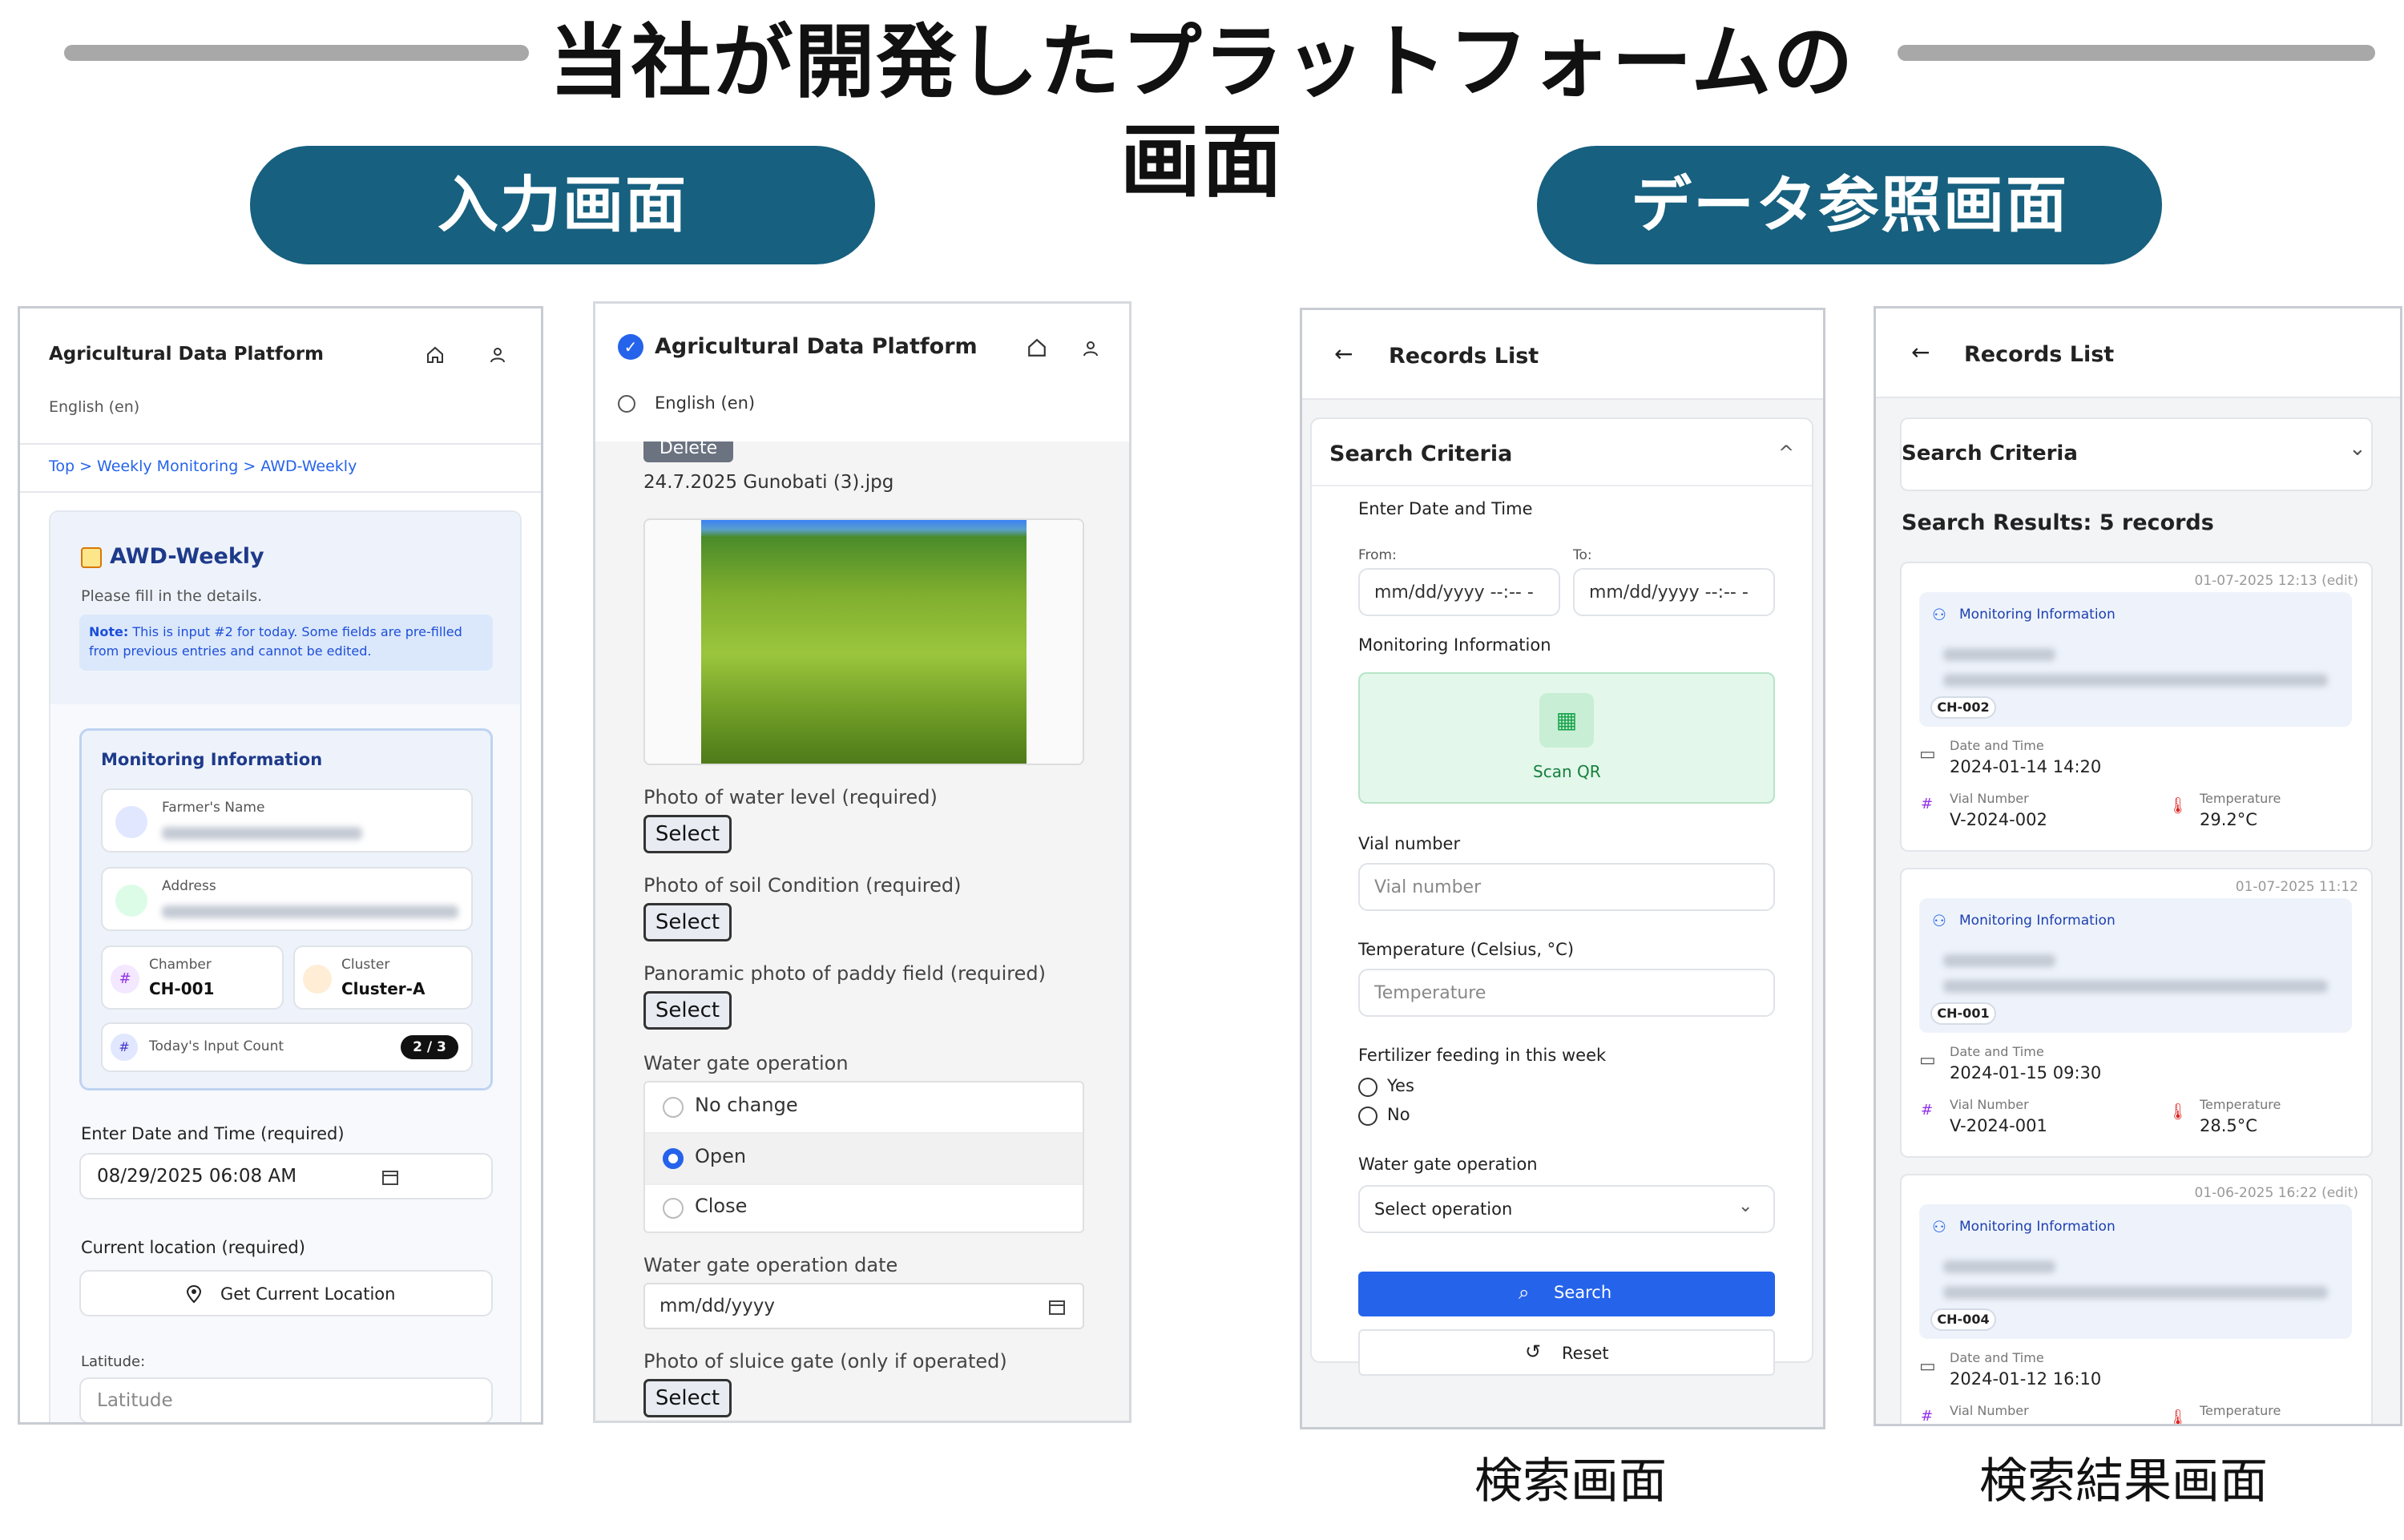 Image resolution: width=2404 pixels, height=1540 pixels. What do you see at coordinates (673, 1209) in the screenshot?
I see `option-close-radio` at bounding box center [673, 1209].